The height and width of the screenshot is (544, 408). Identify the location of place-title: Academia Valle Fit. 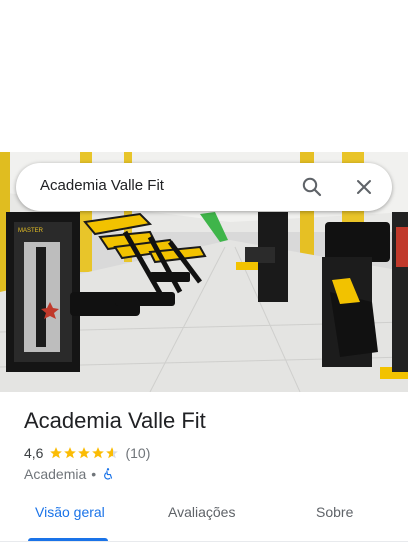
(115, 420).